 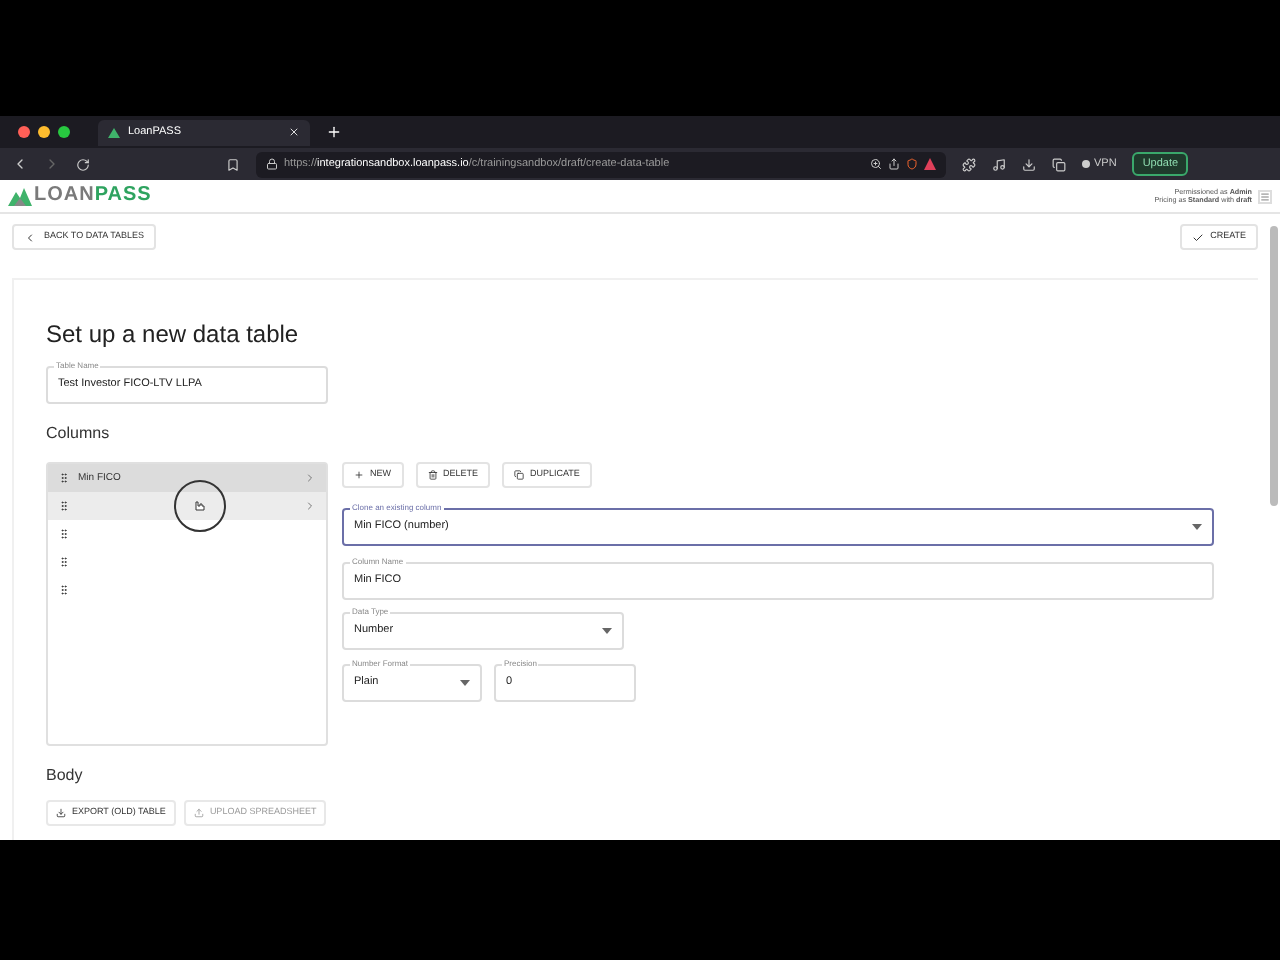 I want to click on puzzle-icon, so click(x=969, y=164).